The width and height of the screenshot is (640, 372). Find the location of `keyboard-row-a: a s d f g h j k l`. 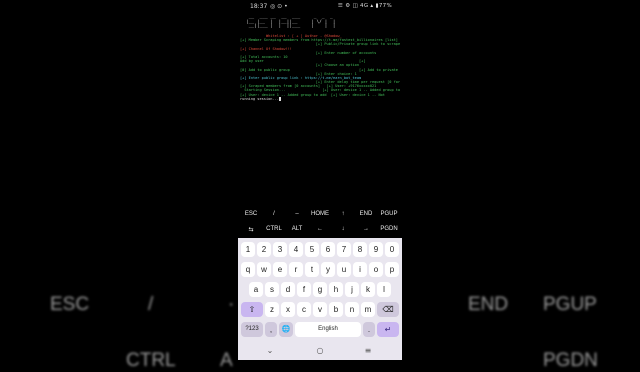

keyboard-row-a: a s d f g h j k l is located at coordinates (320, 291).